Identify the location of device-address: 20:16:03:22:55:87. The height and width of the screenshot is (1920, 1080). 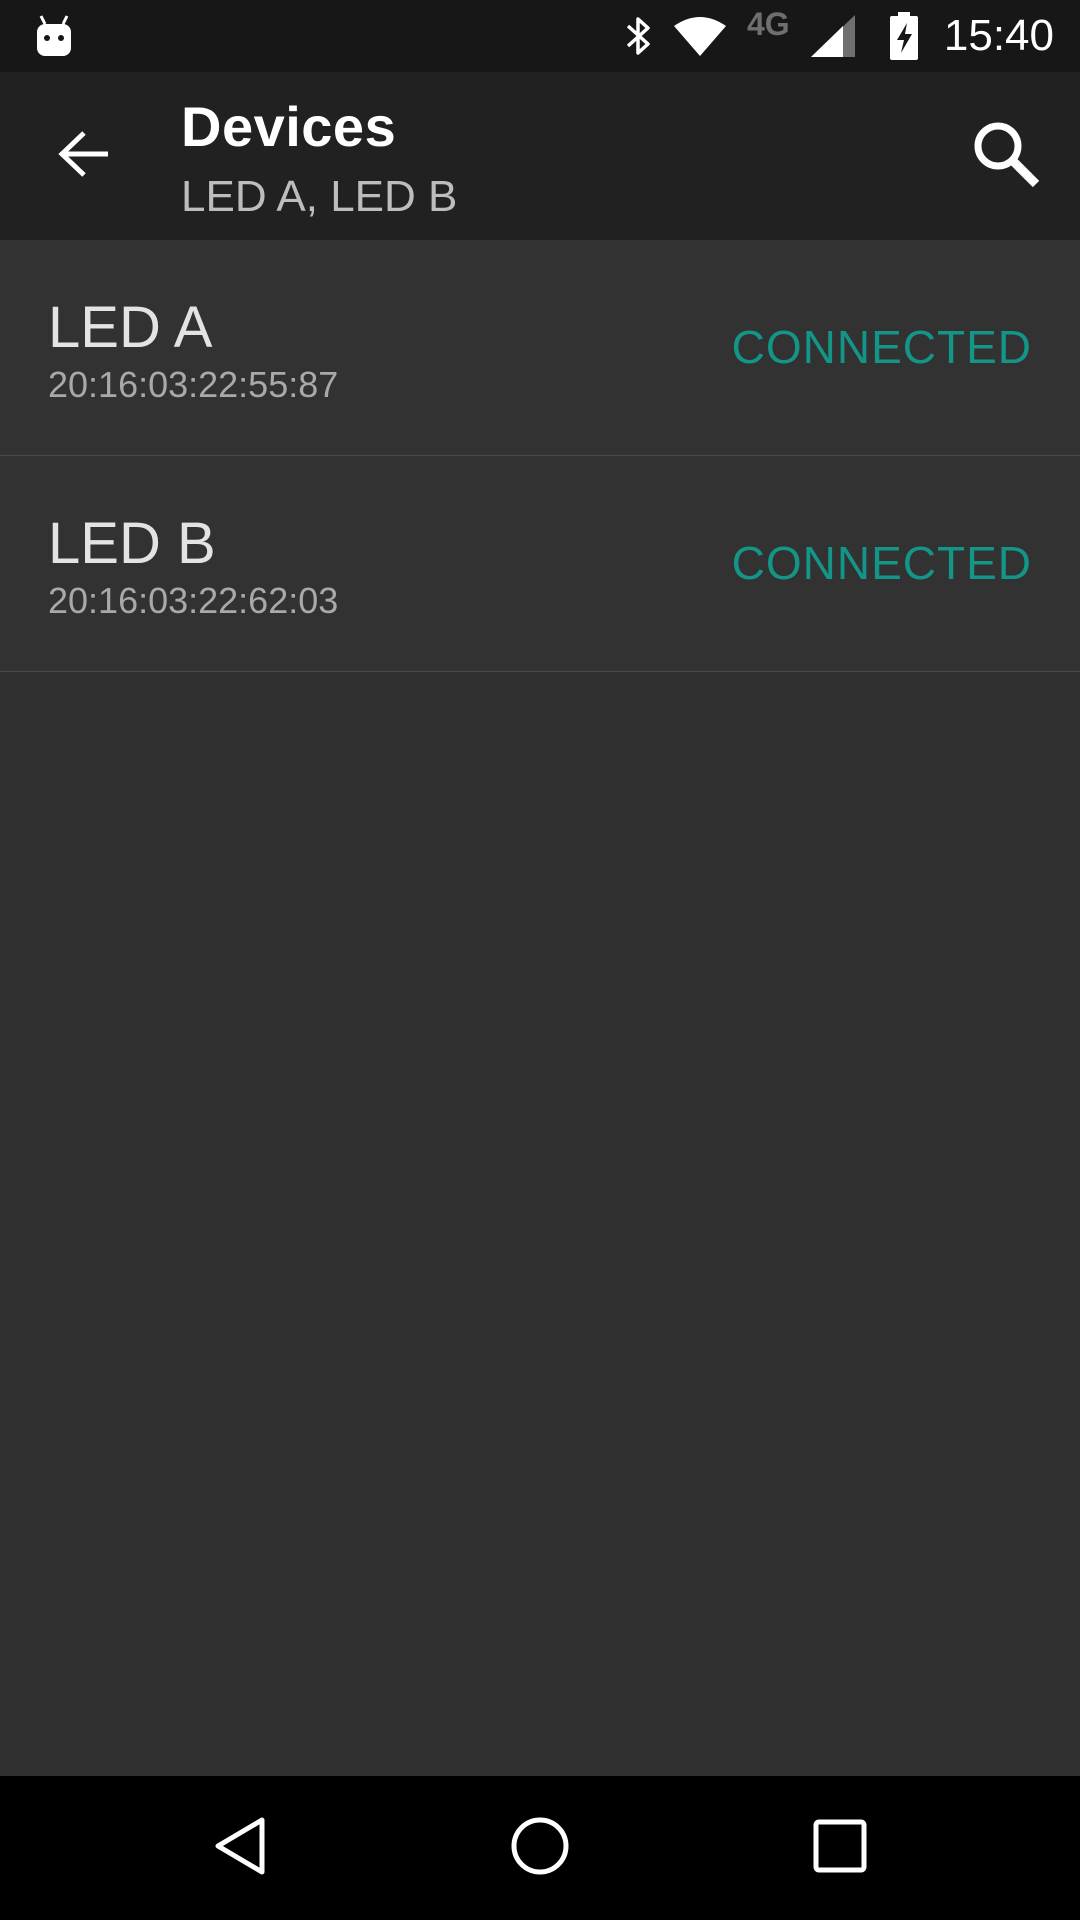
(193, 384).